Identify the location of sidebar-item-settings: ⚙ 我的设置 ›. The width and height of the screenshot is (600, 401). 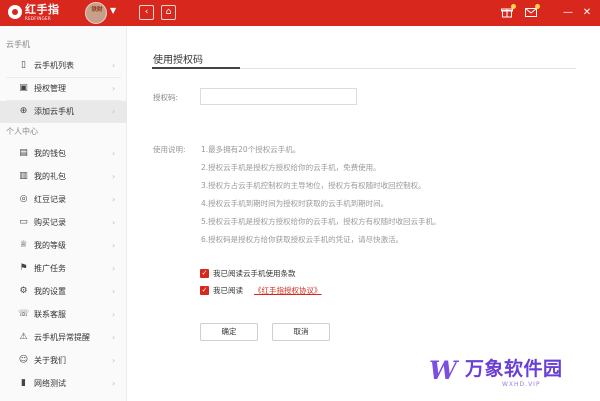
(63, 292).